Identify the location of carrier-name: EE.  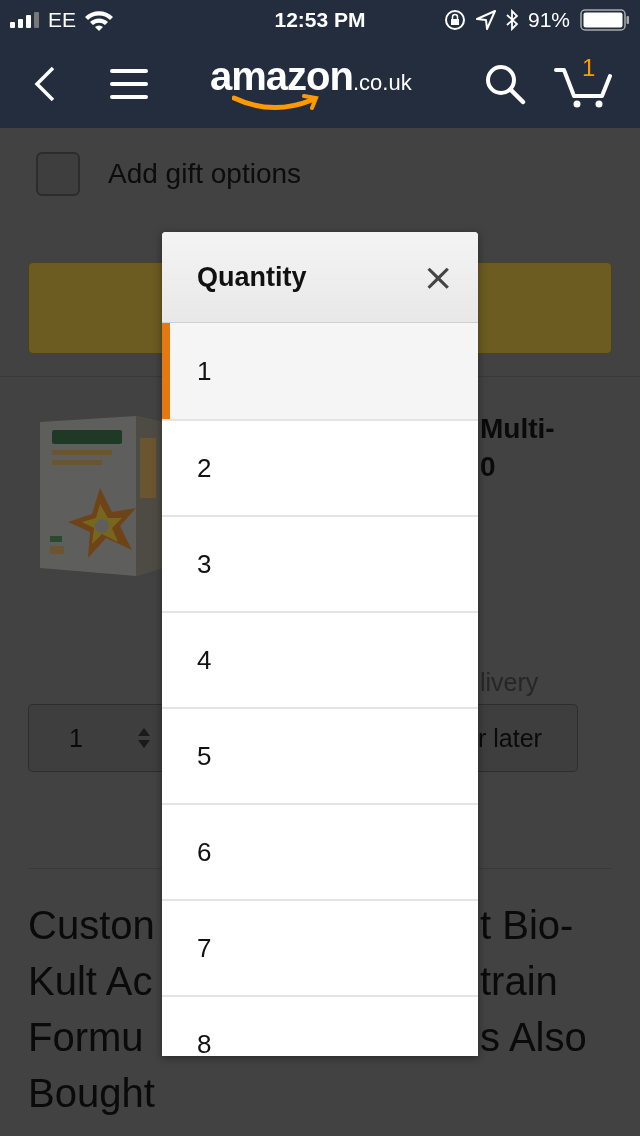
(62, 20).